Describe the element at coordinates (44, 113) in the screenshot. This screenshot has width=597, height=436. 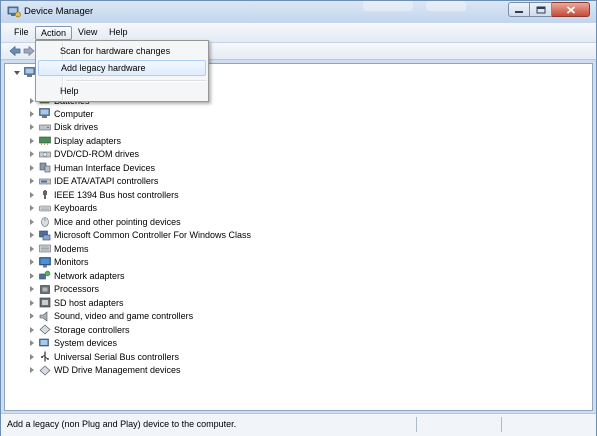
I see `computer-icon` at that location.